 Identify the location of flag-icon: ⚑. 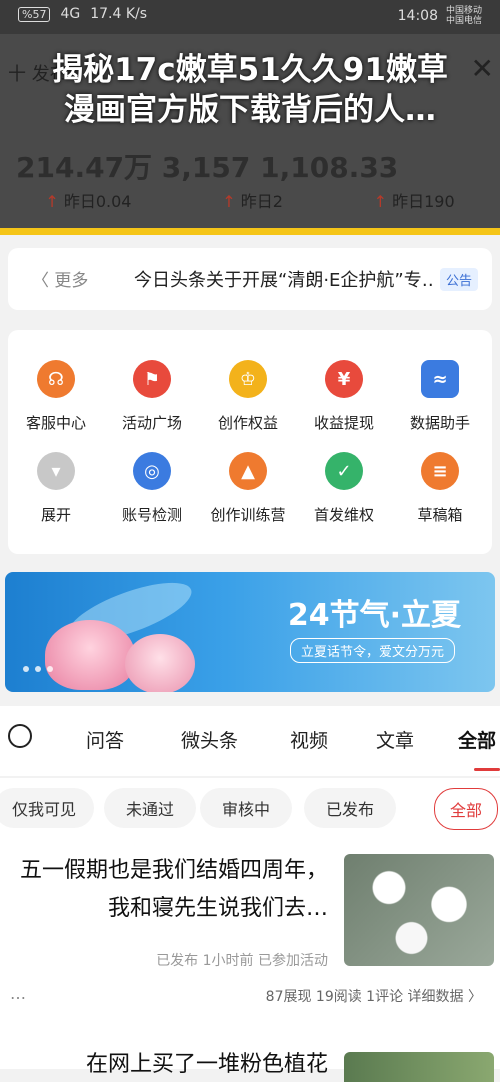
(152, 379).